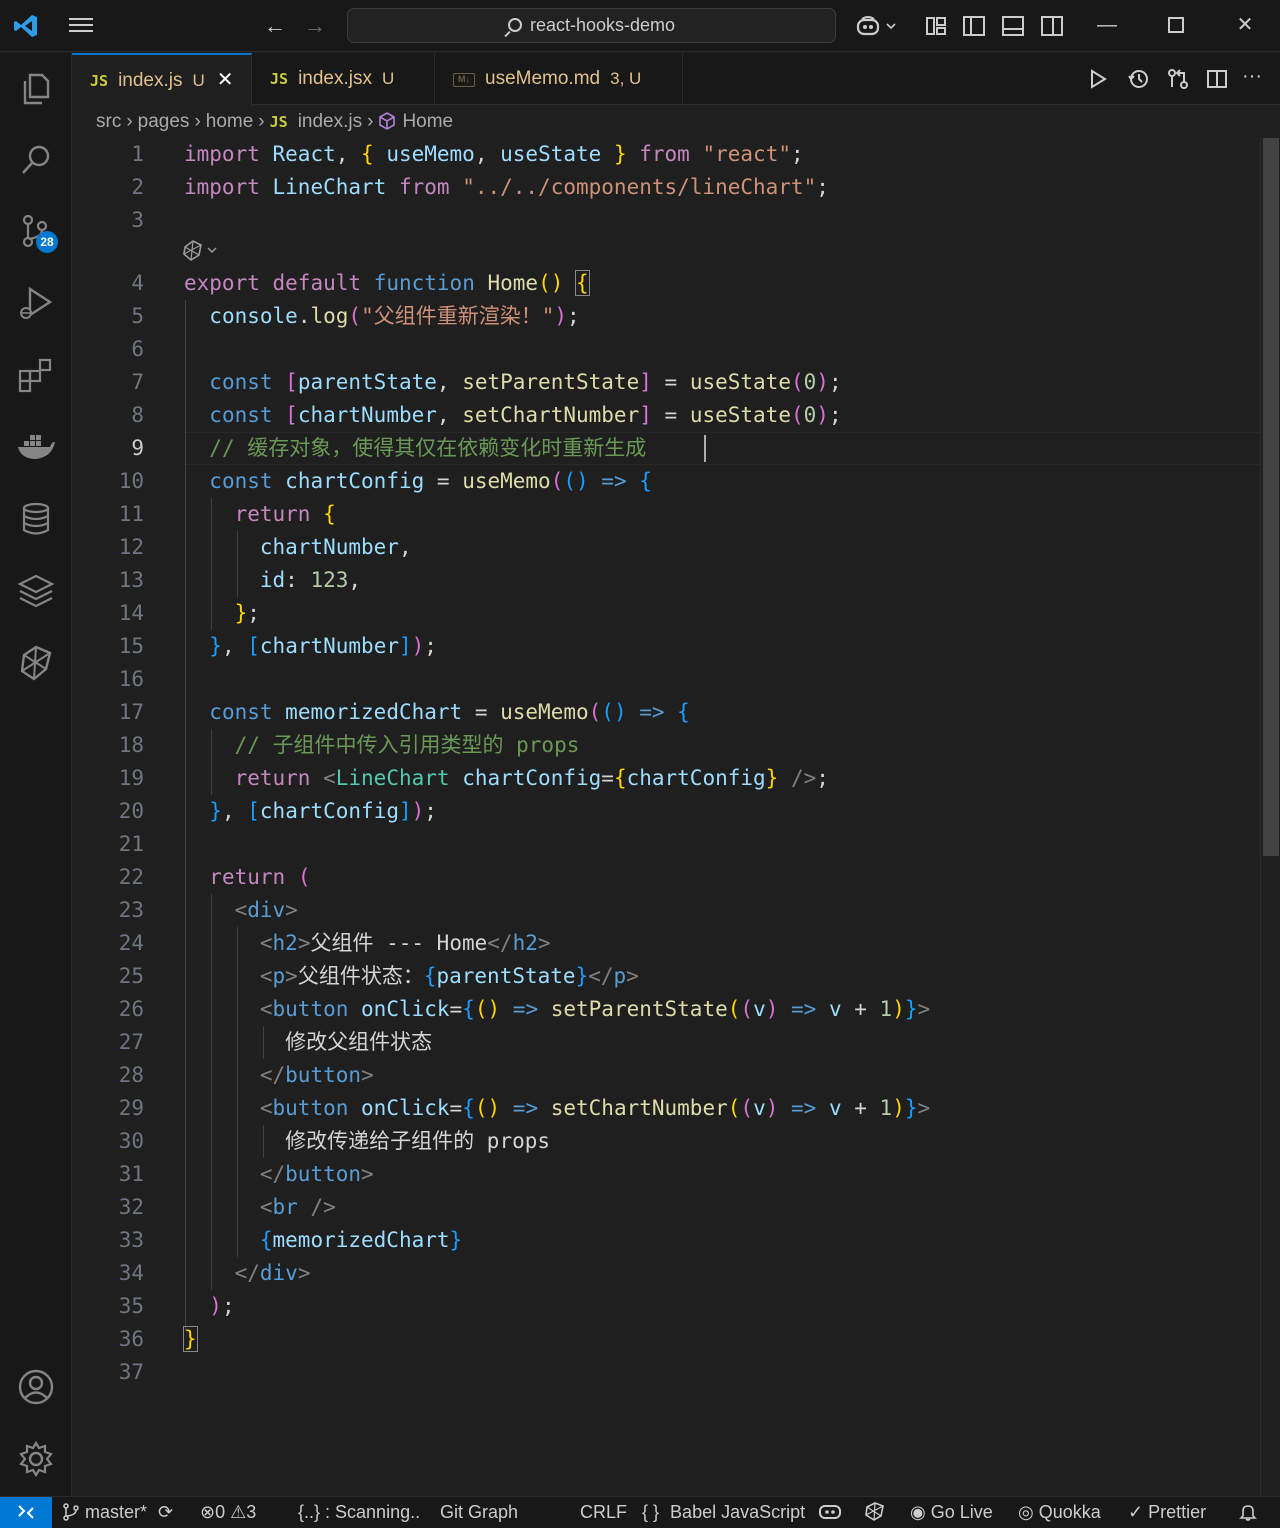 The height and width of the screenshot is (1528, 1280). What do you see at coordinates (602, 25) in the screenshot?
I see `window-title: react-hooks-demo` at bounding box center [602, 25].